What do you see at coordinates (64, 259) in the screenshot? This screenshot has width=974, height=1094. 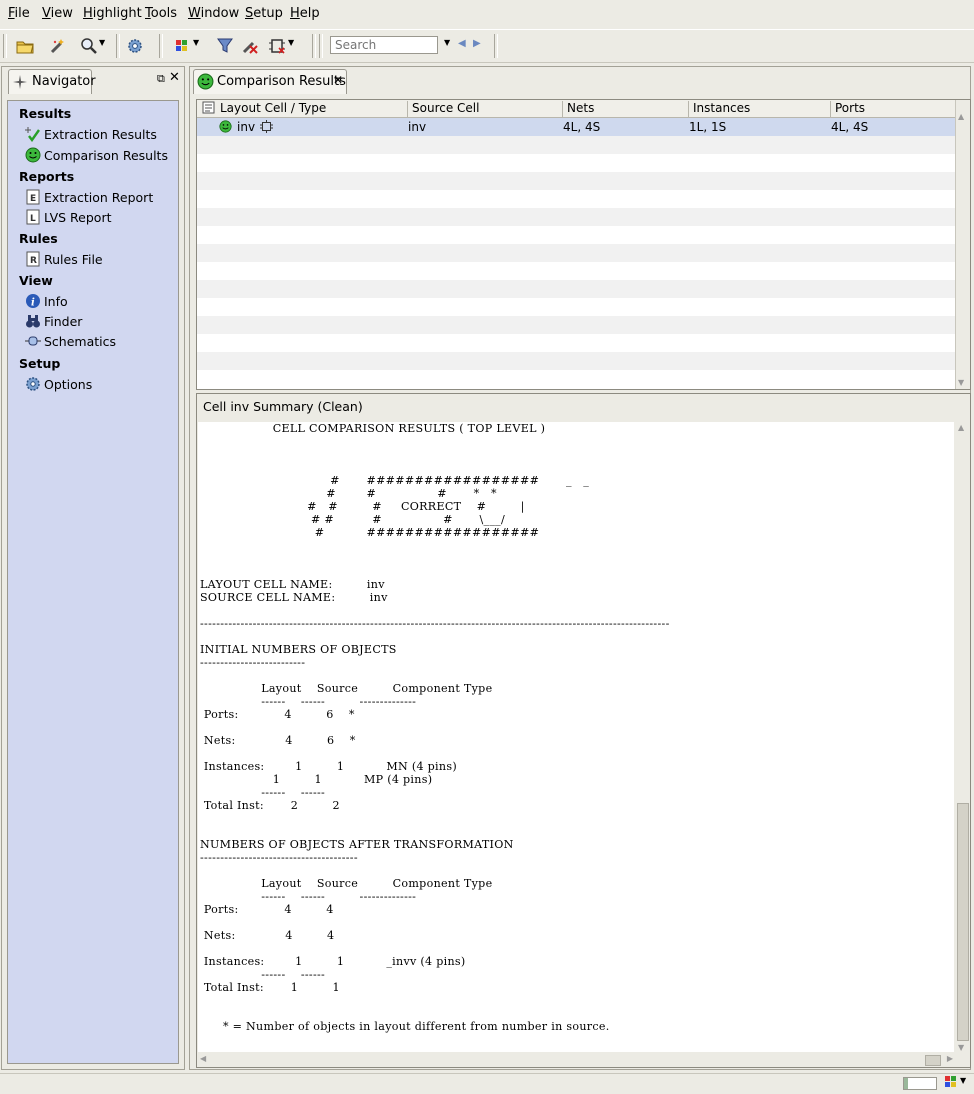 I see `nav-item-rules-file: R Rules File` at bounding box center [64, 259].